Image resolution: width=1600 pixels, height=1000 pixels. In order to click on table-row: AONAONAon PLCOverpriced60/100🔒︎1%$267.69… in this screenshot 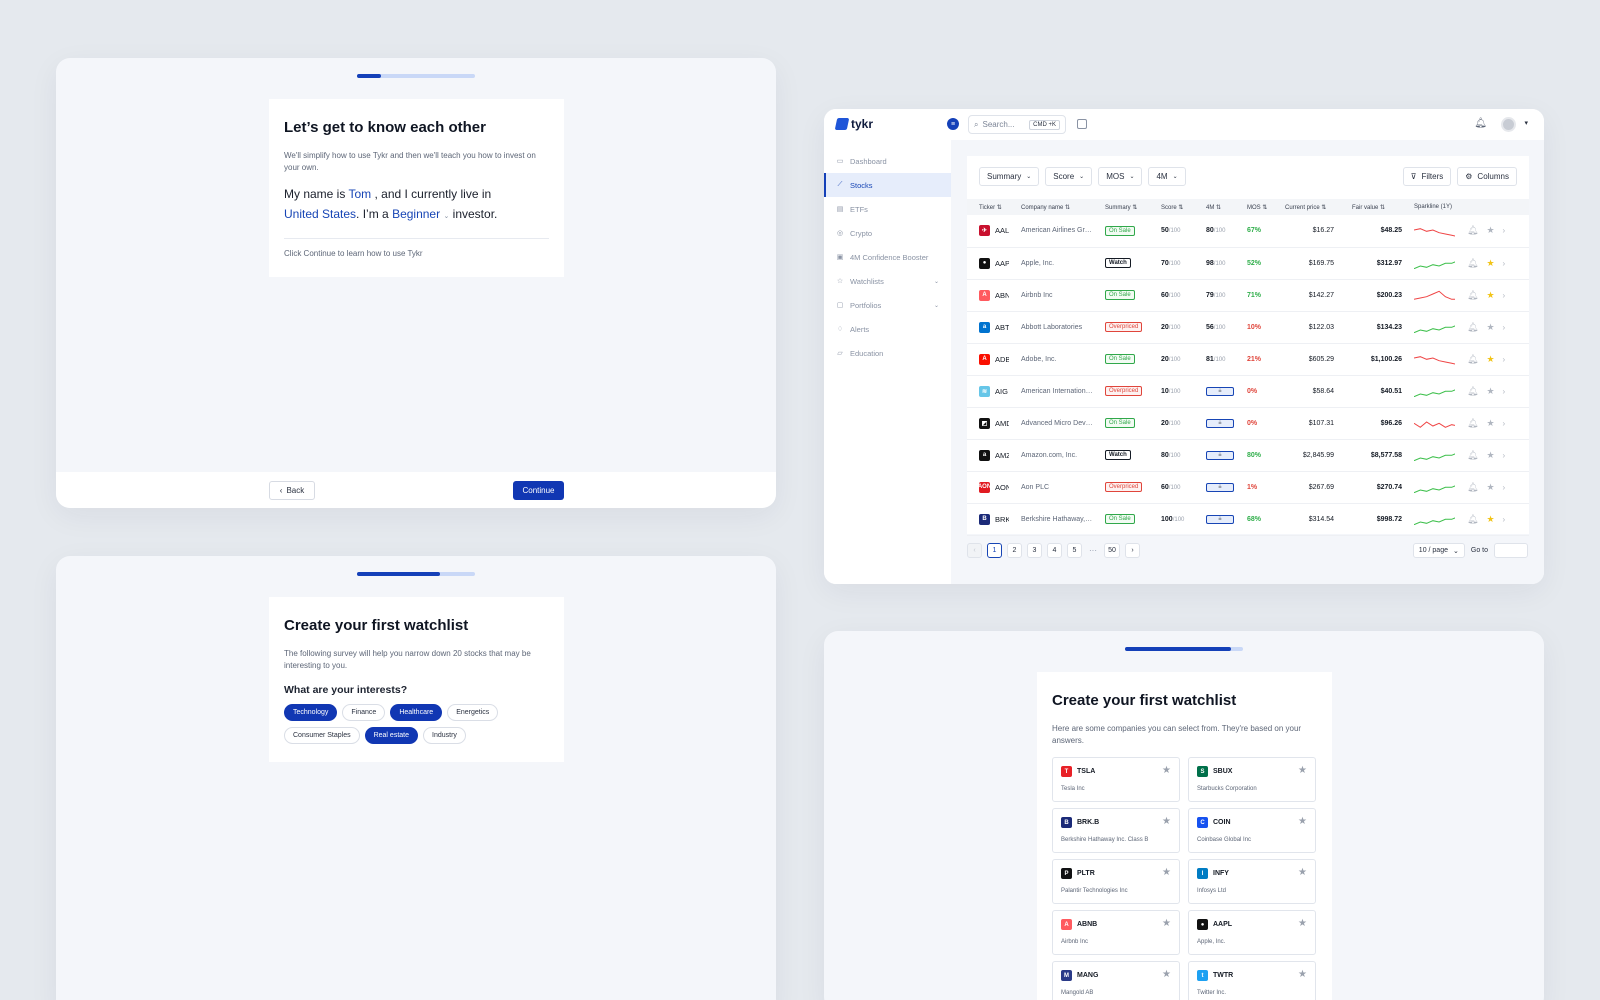, I will do `click(1248, 487)`.